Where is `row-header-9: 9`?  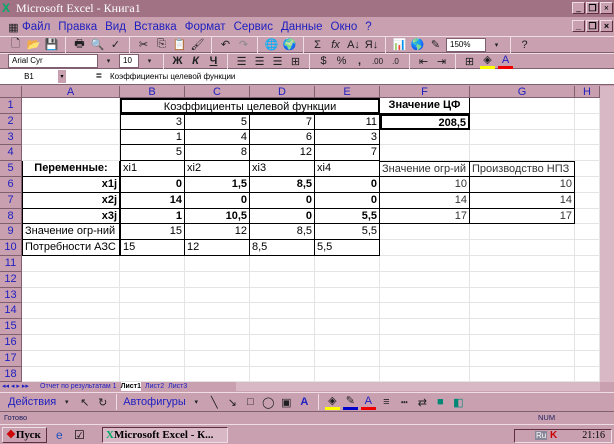 row-header-9: 9 is located at coordinates (11, 232).